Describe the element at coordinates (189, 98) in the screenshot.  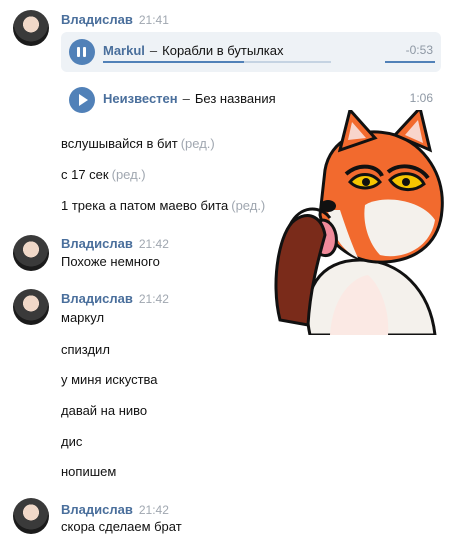
I see `track-title: Неизвестен – Без названия` at that location.